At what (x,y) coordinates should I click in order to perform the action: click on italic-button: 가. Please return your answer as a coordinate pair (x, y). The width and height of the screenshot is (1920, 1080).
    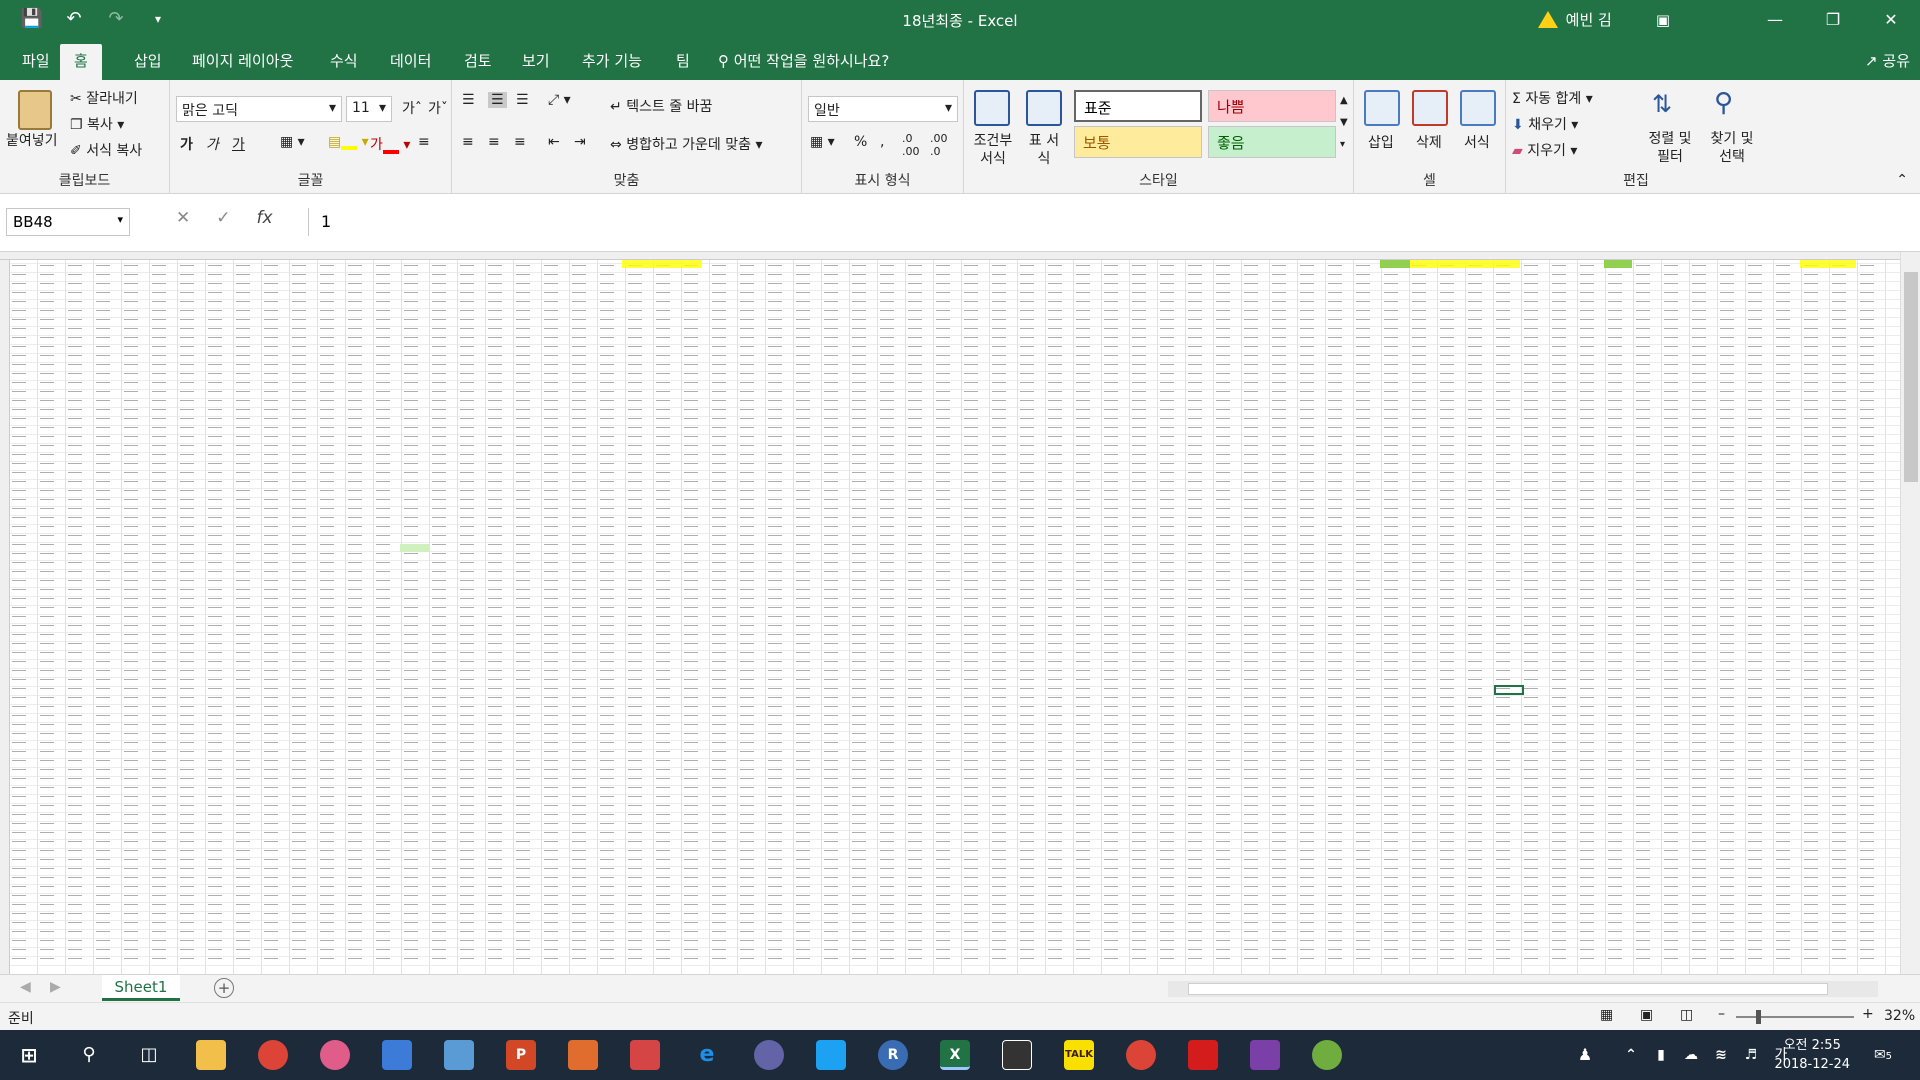
    Looking at the image, I should click on (212, 144).